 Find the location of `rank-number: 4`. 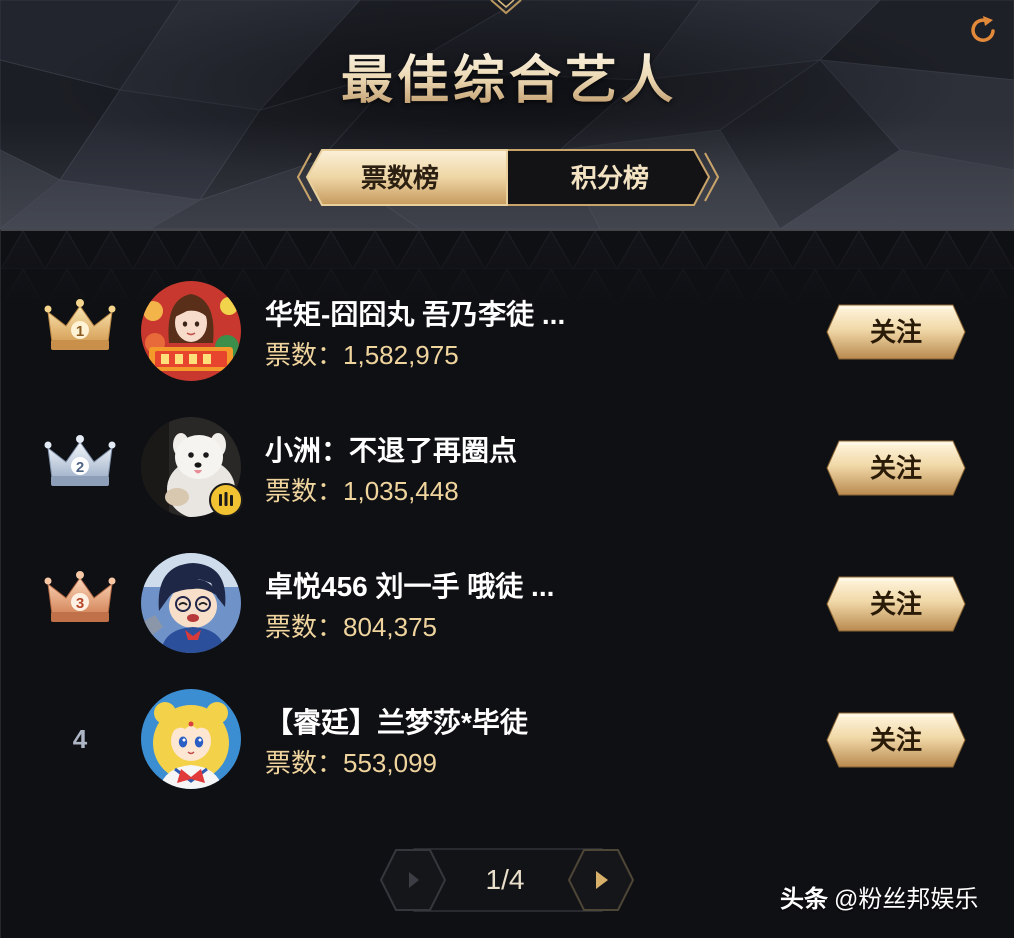

rank-number: 4 is located at coordinates (80, 739).